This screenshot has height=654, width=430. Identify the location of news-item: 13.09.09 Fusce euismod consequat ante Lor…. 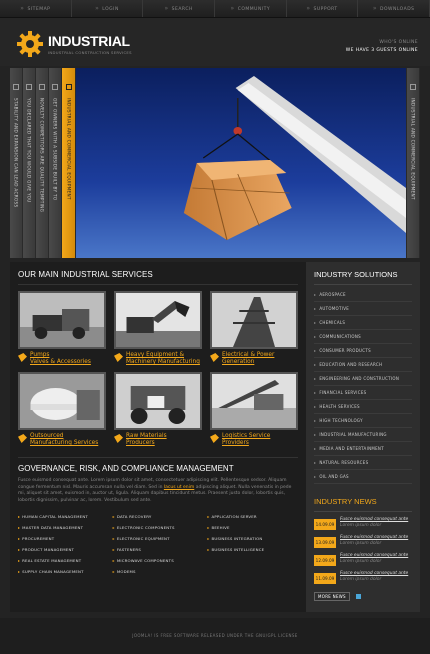
(363, 541).